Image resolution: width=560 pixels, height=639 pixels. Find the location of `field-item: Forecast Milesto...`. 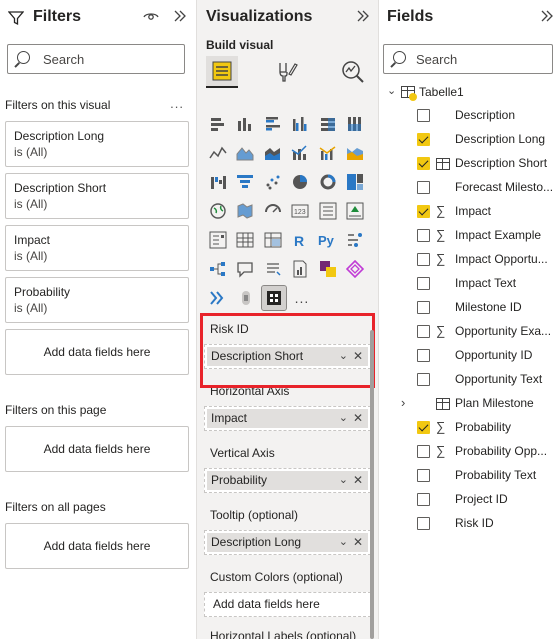

field-item: Forecast Milesto... is located at coordinates (469, 188).